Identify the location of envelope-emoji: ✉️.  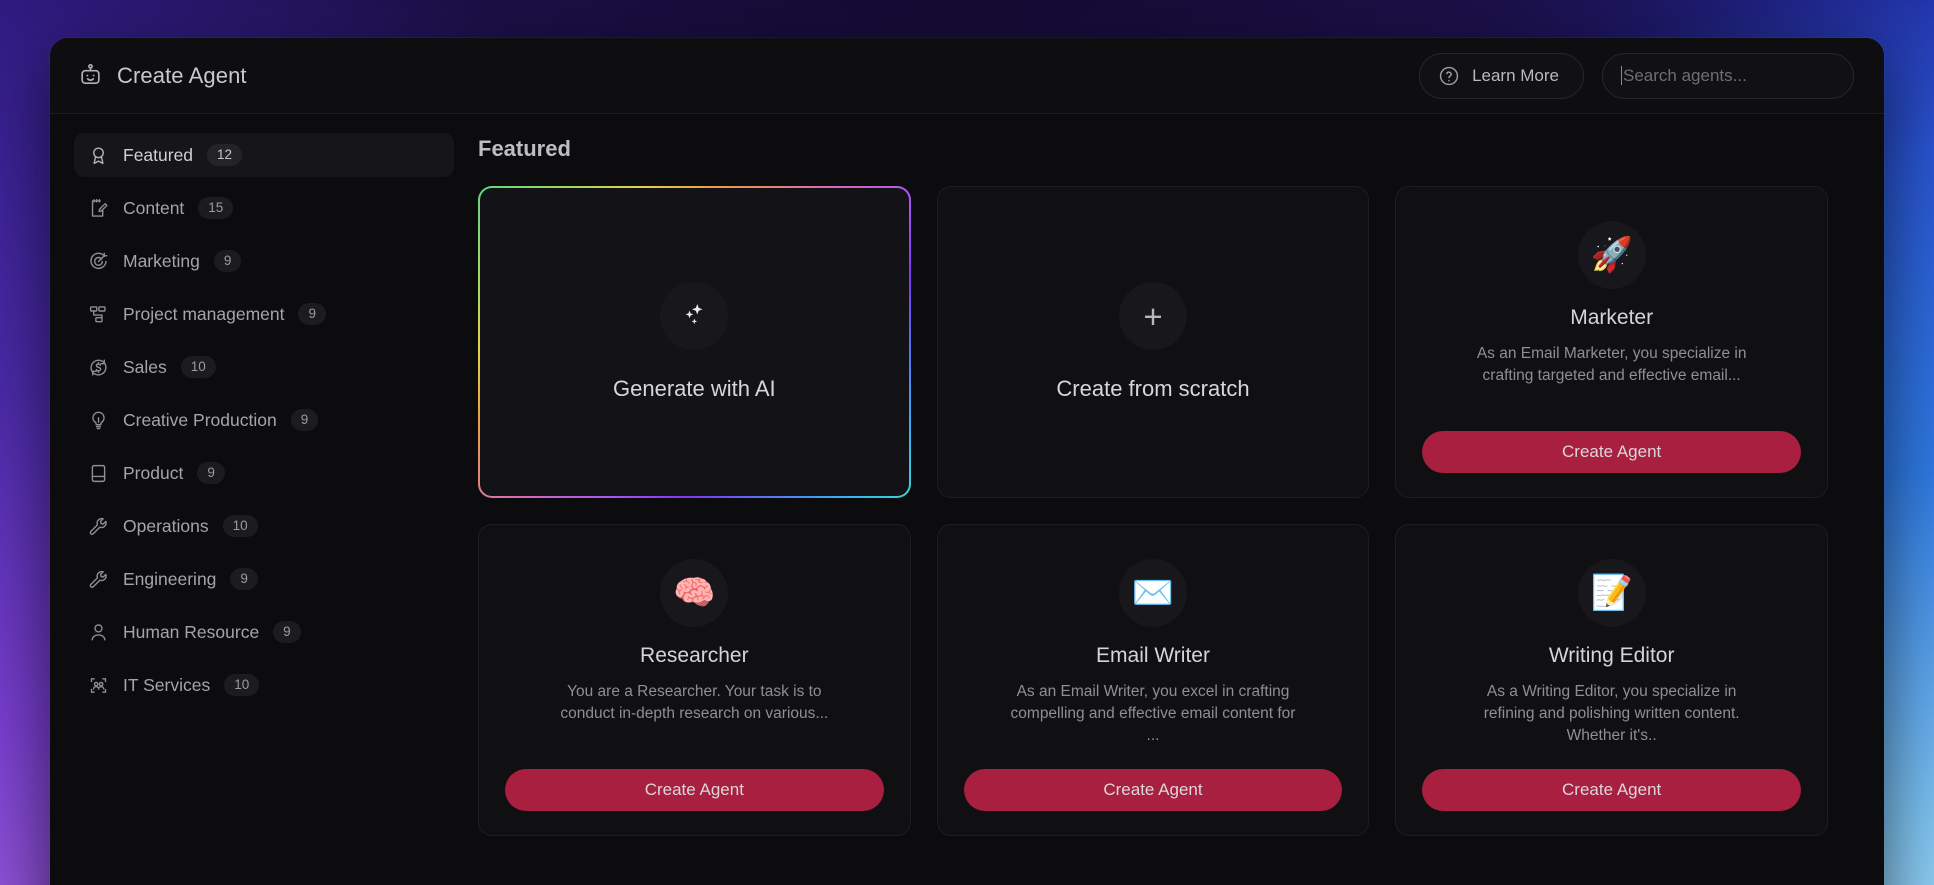
(1153, 593).